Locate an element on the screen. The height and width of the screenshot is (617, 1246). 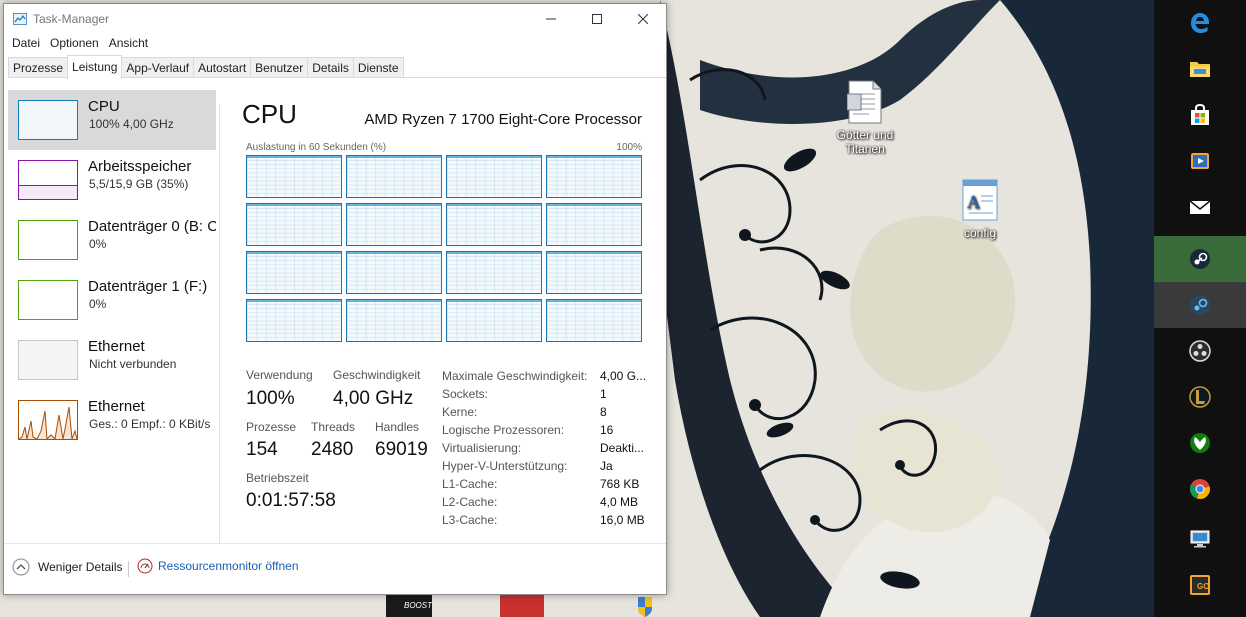
close-button is located at coordinates (643, 19).